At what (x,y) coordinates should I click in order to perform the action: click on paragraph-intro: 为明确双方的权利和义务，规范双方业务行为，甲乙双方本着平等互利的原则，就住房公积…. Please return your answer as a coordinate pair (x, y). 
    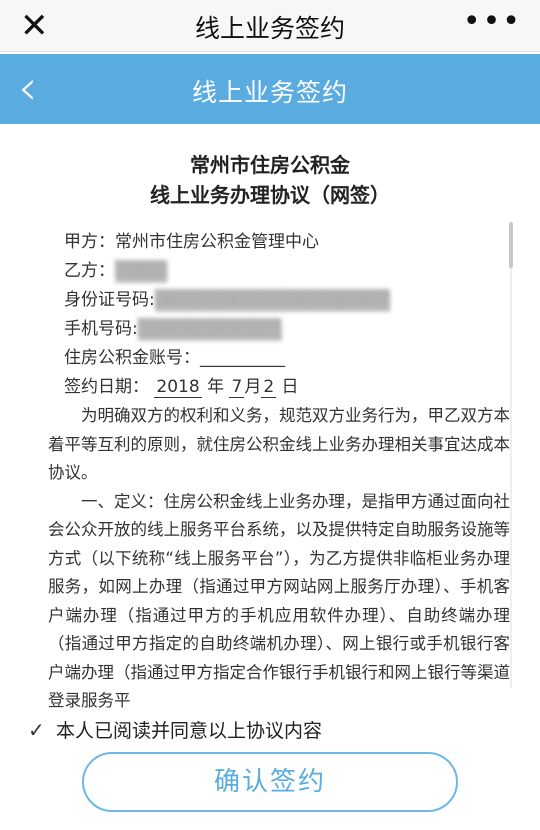
    Looking at the image, I should click on (279, 444).